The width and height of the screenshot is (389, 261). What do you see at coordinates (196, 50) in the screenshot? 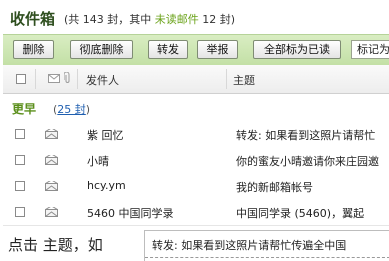
I see `mail-toolbar: 删除 彻底删除 转发 举报 全部标为已读 标记为` at bounding box center [196, 50].